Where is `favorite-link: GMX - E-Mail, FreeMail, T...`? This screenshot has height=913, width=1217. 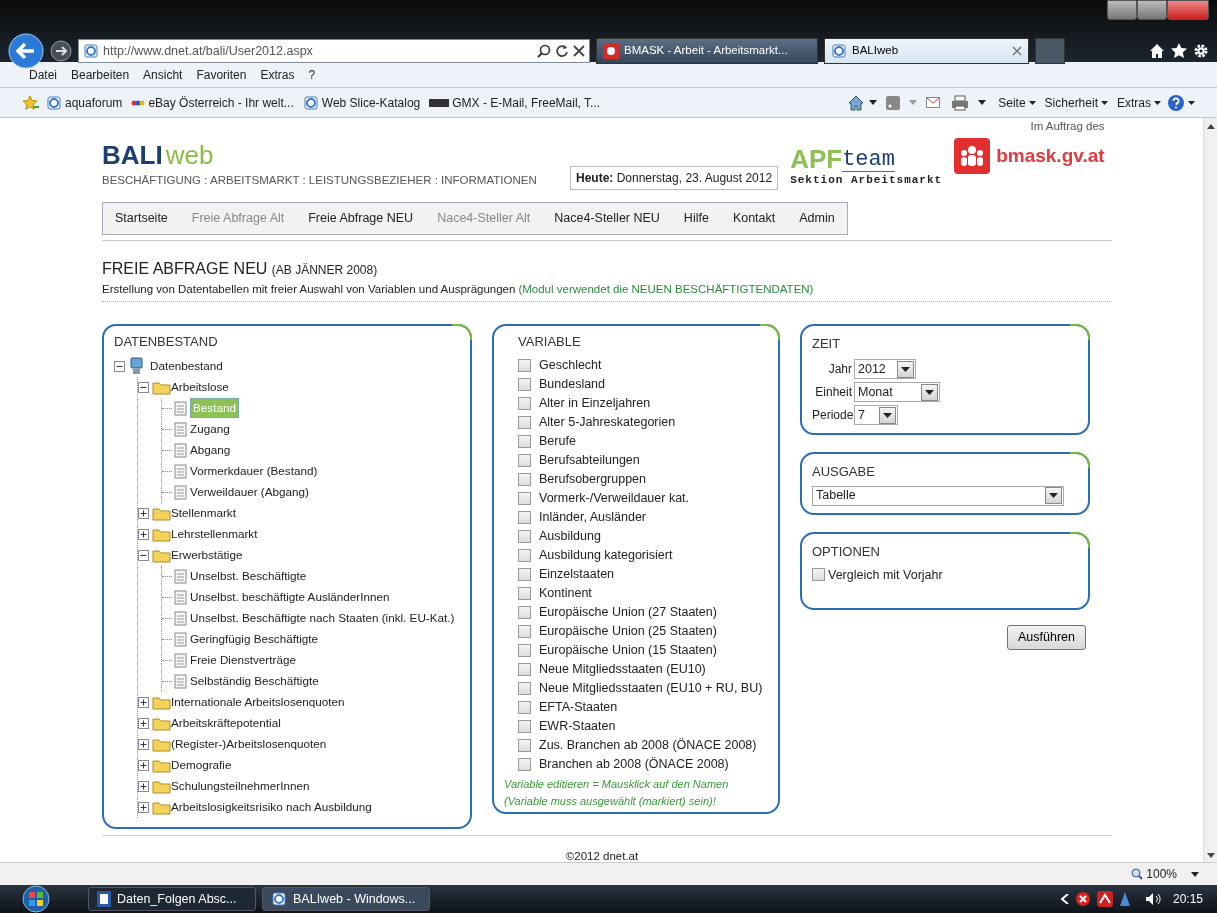 favorite-link: GMX - E-Mail, FreeMail, T... is located at coordinates (515, 102).